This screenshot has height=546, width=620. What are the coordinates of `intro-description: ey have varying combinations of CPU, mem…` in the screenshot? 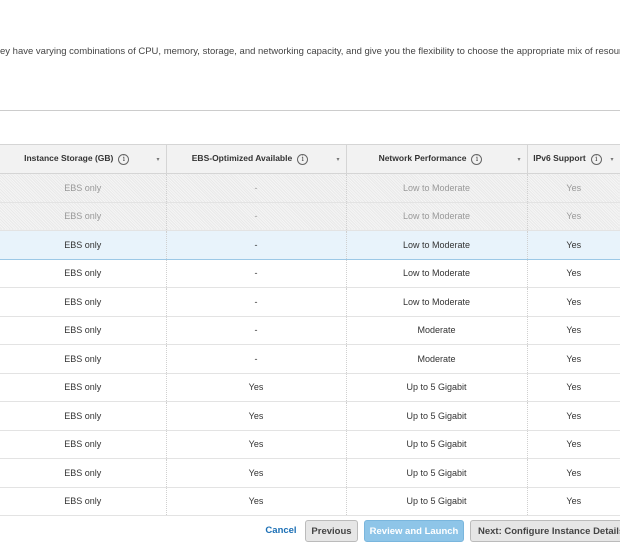 It's located at (310, 51).